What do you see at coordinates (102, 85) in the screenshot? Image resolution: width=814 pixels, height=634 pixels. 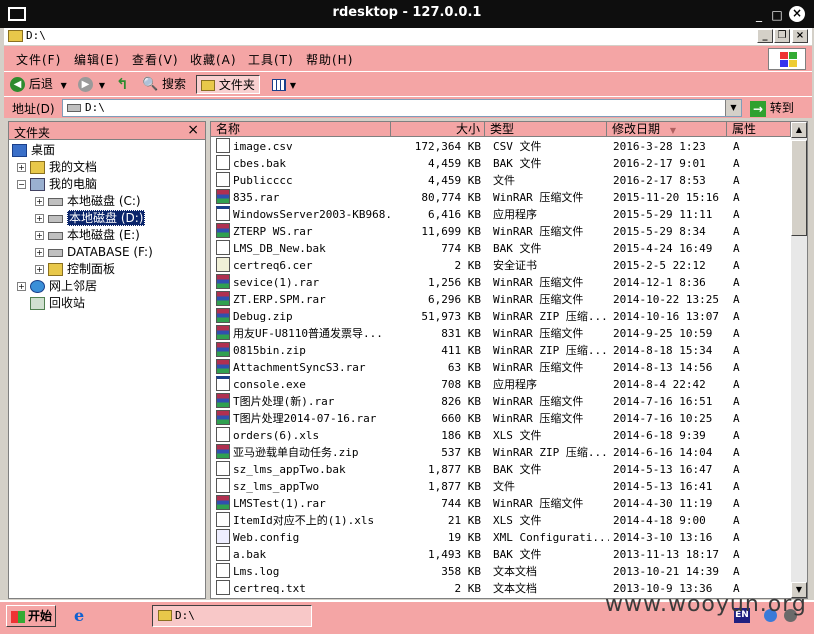 I see `forward-dropdown-icon: ▼` at bounding box center [102, 85].